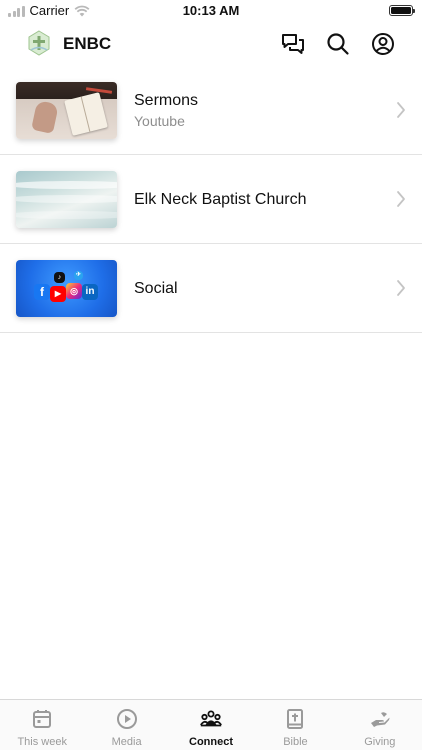  I want to click on list-item-social: f ▶ ◎ in ♪ ✈ Social, so click(211, 288).